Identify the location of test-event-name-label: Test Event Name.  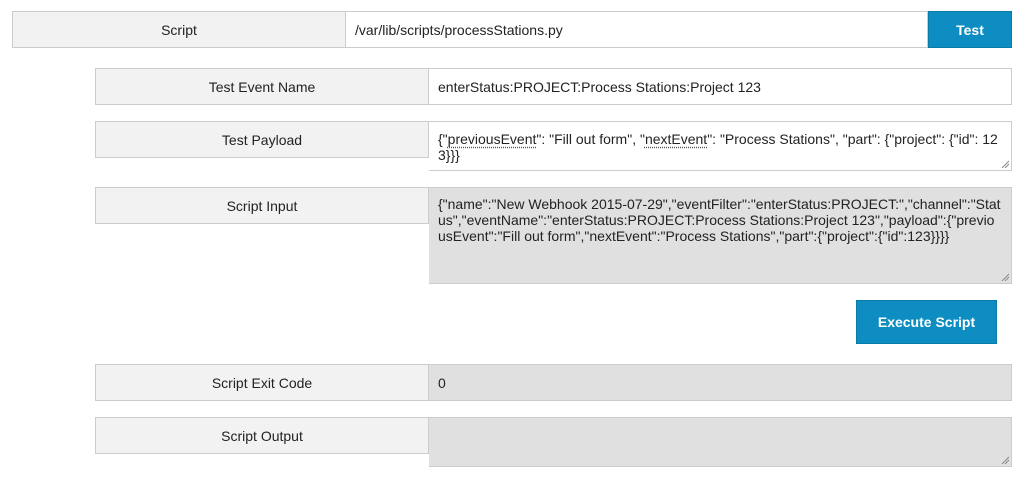
(262, 86).